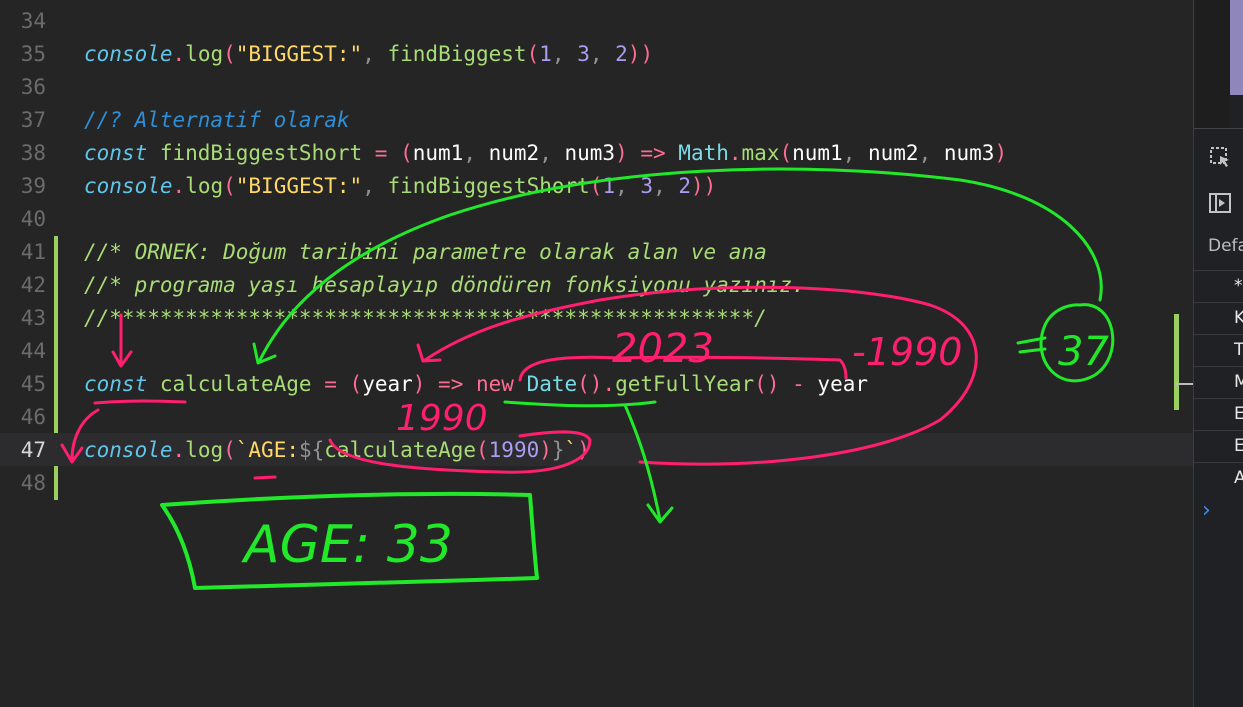 This screenshot has width=1243, height=707. What do you see at coordinates (311, 450) in the screenshot?
I see `code-token: ${` at bounding box center [311, 450].